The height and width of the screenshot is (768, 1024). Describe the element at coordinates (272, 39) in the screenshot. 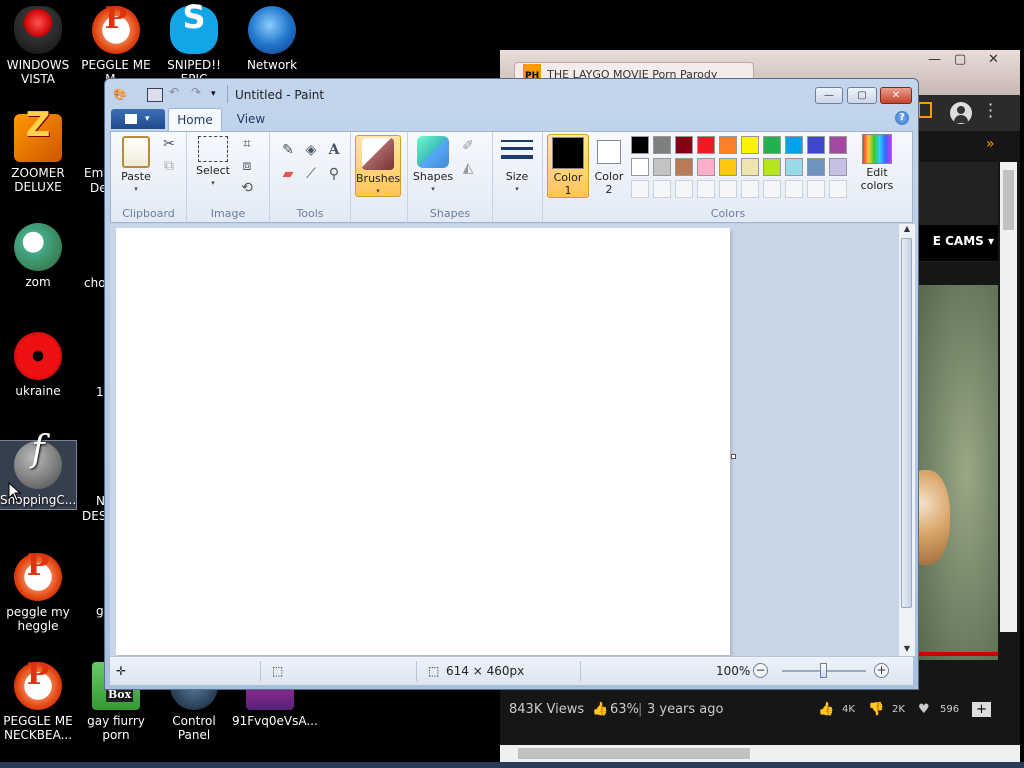

I see `desktop-icon-network: Network` at that location.